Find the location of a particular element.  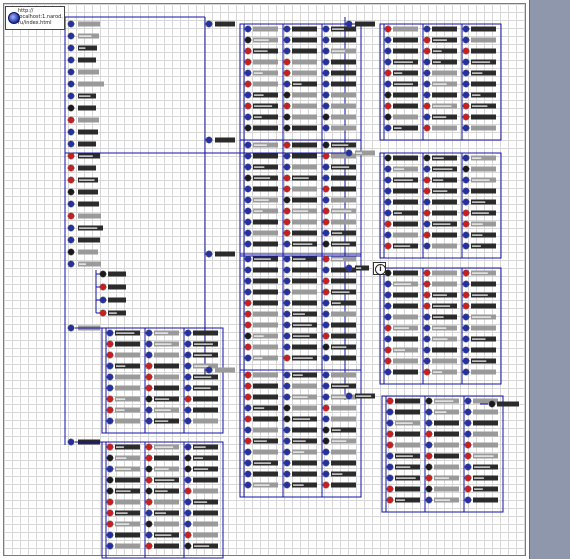

section-page-icon is located at coordinates (71, 328).